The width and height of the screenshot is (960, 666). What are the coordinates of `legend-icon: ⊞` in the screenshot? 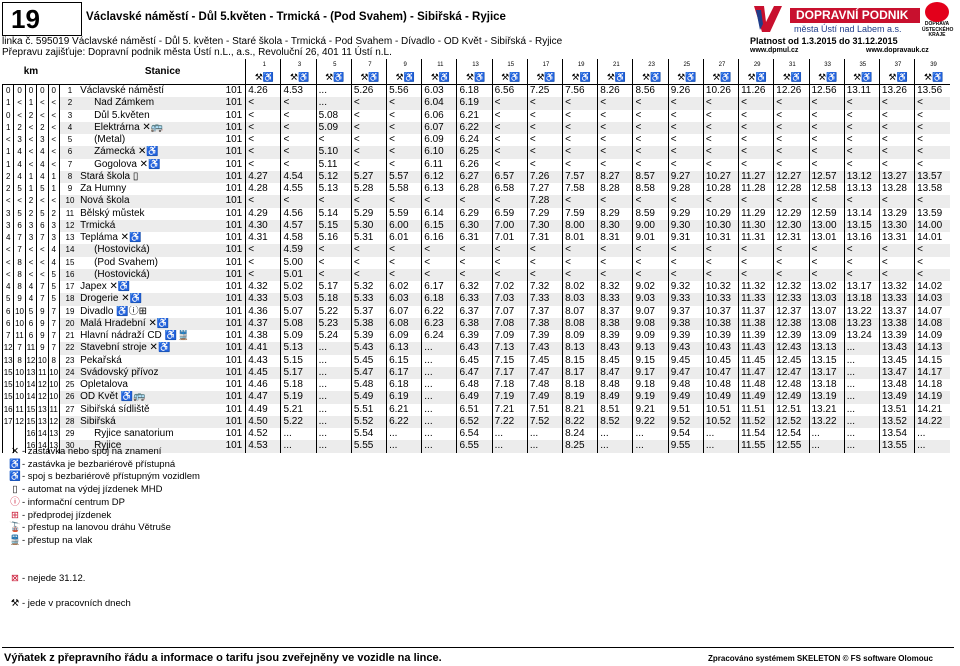 It's located at (15, 515).